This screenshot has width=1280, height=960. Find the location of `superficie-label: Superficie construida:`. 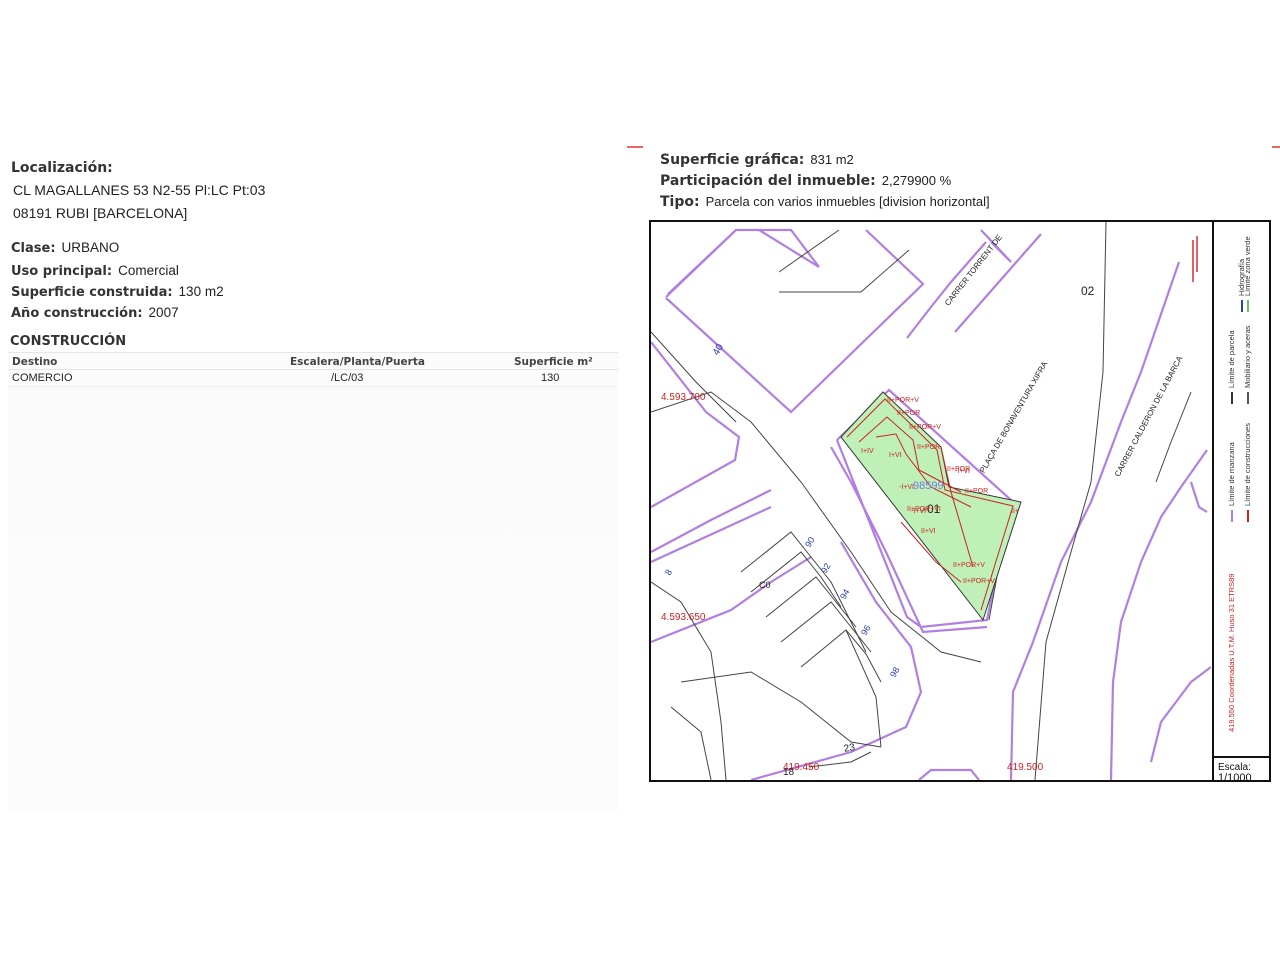

superficie-label: Superficie construida: is located at coordinates (92, 292).